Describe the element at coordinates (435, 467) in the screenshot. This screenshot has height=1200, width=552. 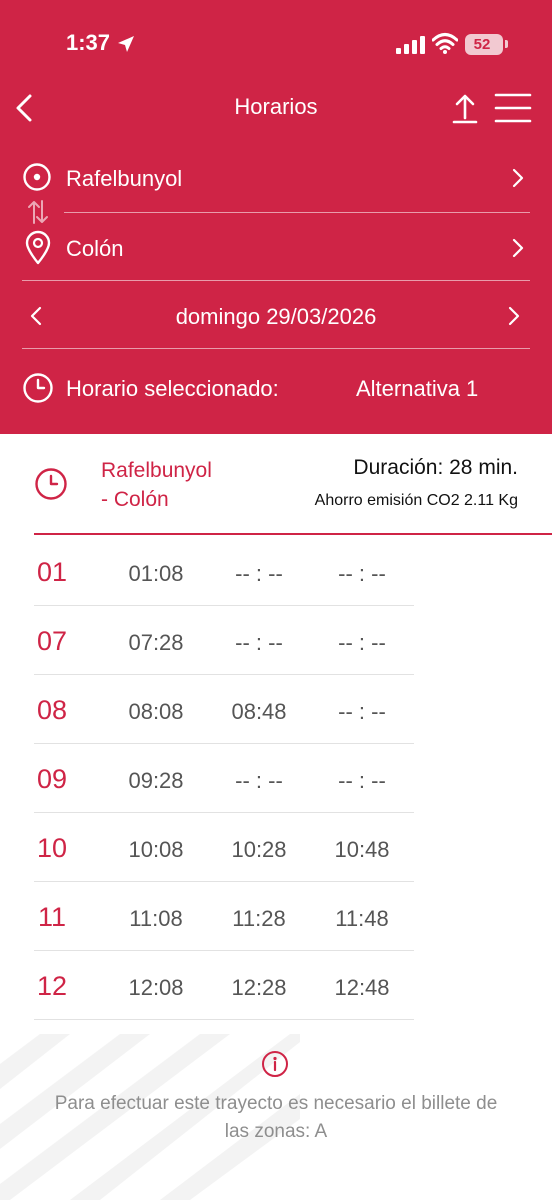
I see `trip-duration: Duración: 28 min.` at that location.